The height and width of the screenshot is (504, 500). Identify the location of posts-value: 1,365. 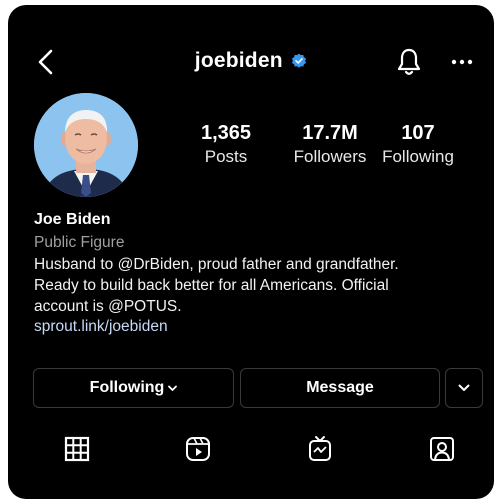
(226, 133).